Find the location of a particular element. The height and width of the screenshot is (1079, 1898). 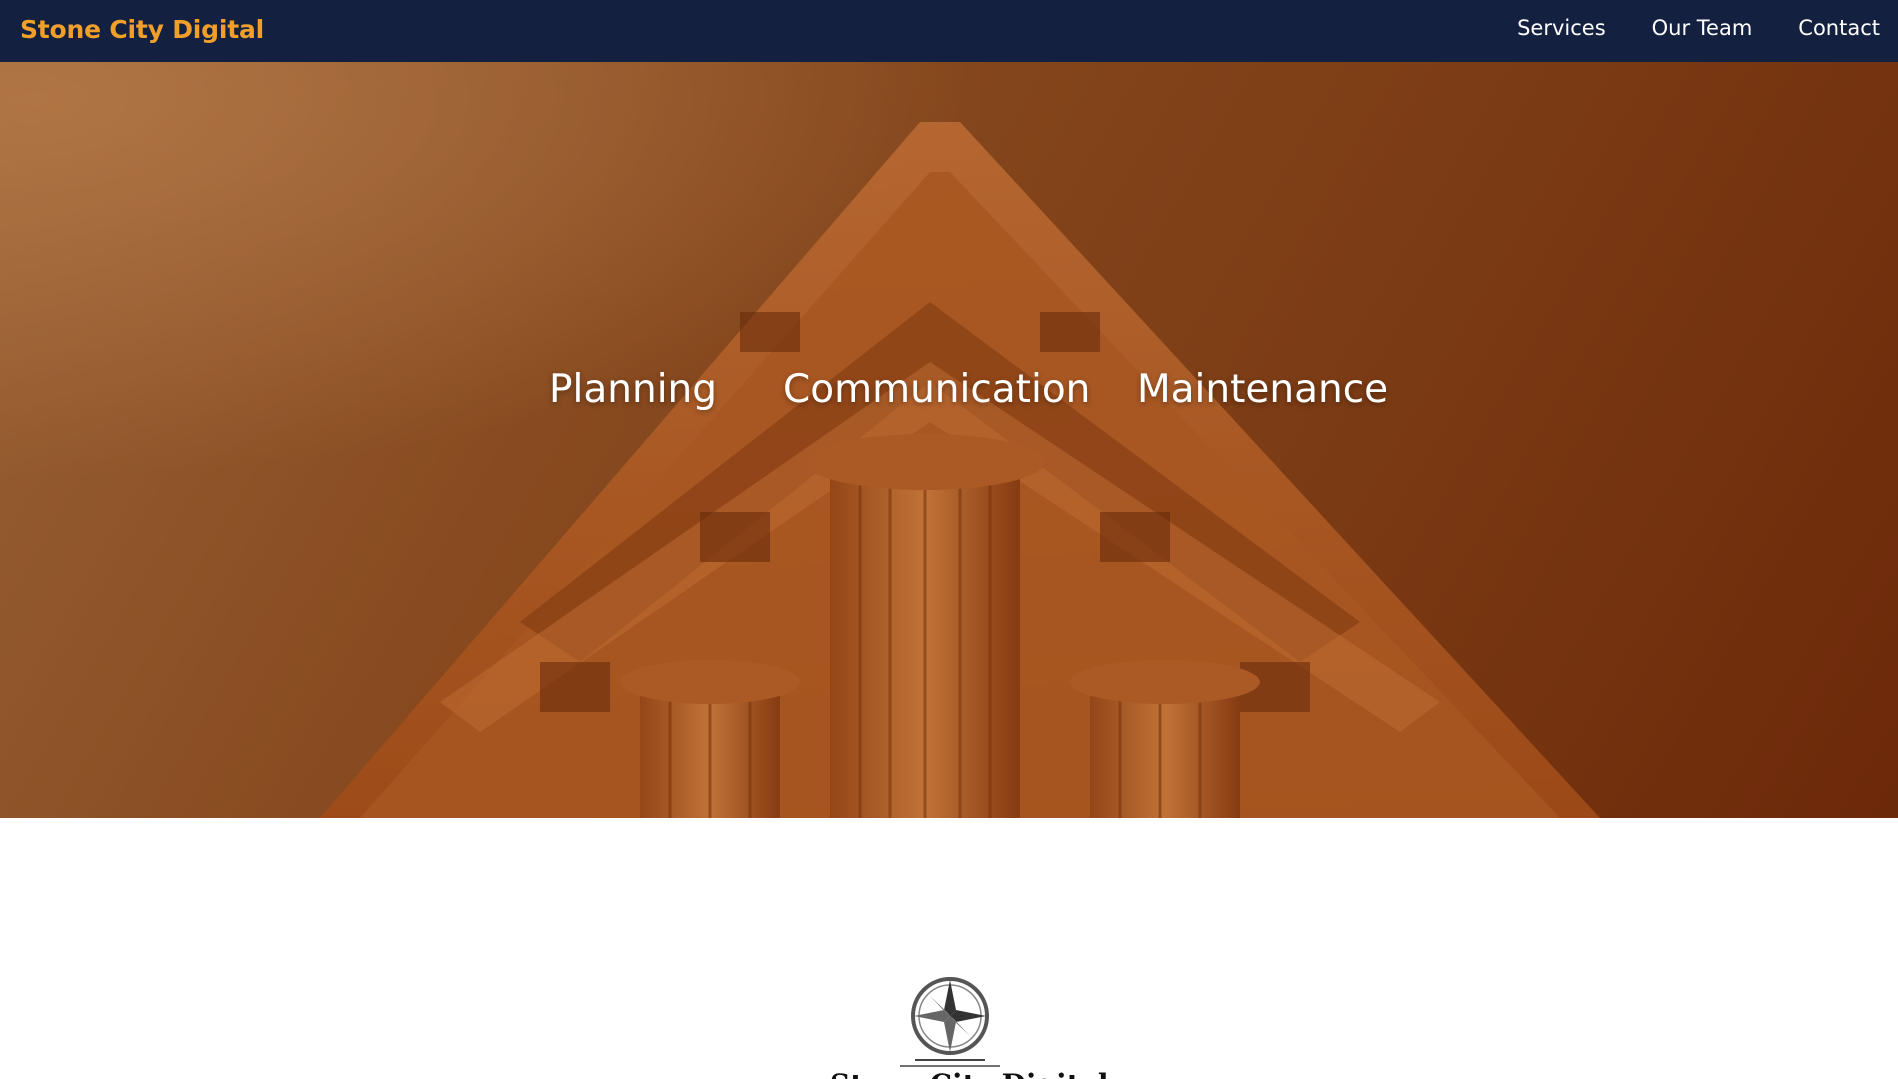

hero-word-maintenance: Maintenance is located at coordinates (1263, 389).